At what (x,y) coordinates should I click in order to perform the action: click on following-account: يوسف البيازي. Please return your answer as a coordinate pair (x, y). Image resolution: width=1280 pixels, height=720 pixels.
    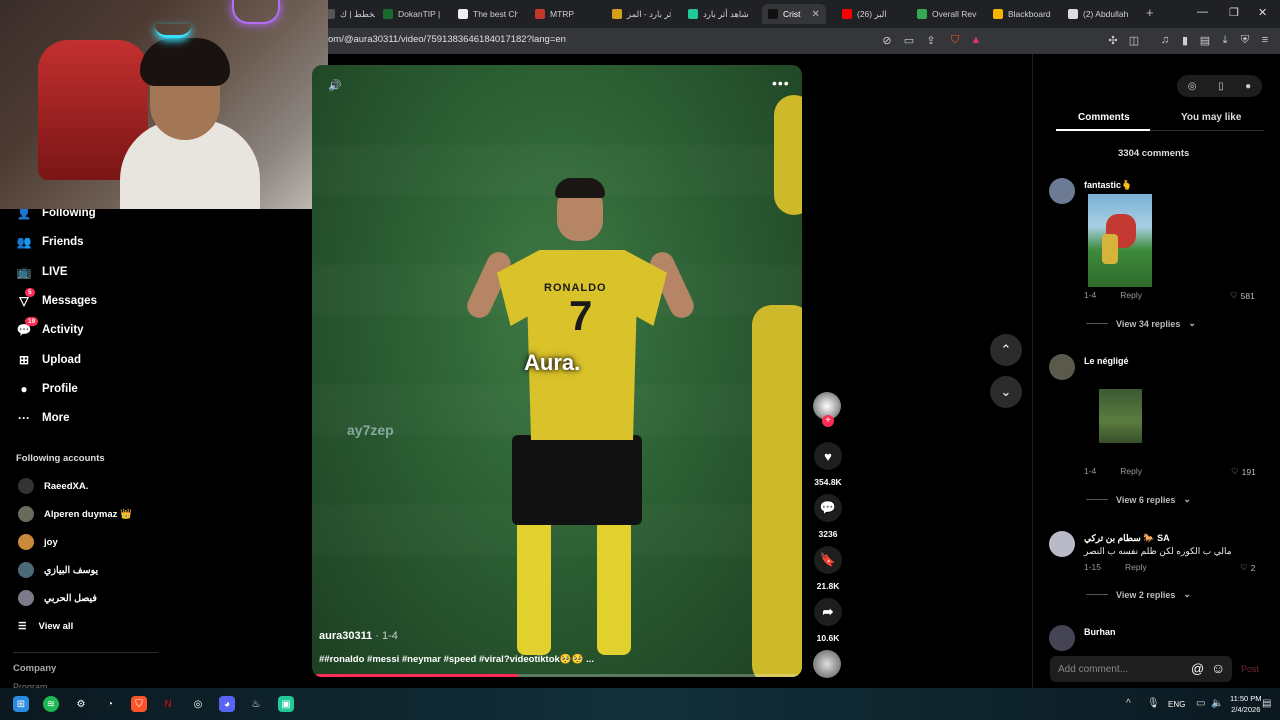
    Looking at the image, I should click on (58, 570).